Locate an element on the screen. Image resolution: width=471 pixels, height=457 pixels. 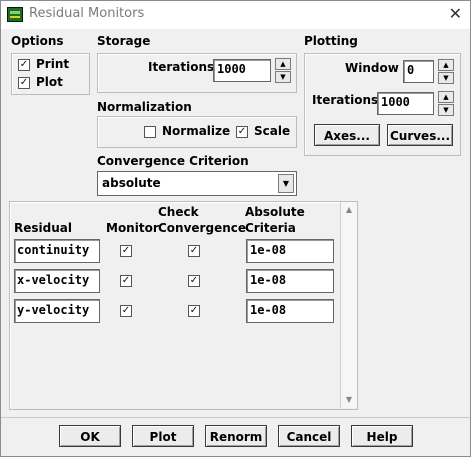
residual-header: Residual is located at coordinates (43, 228).